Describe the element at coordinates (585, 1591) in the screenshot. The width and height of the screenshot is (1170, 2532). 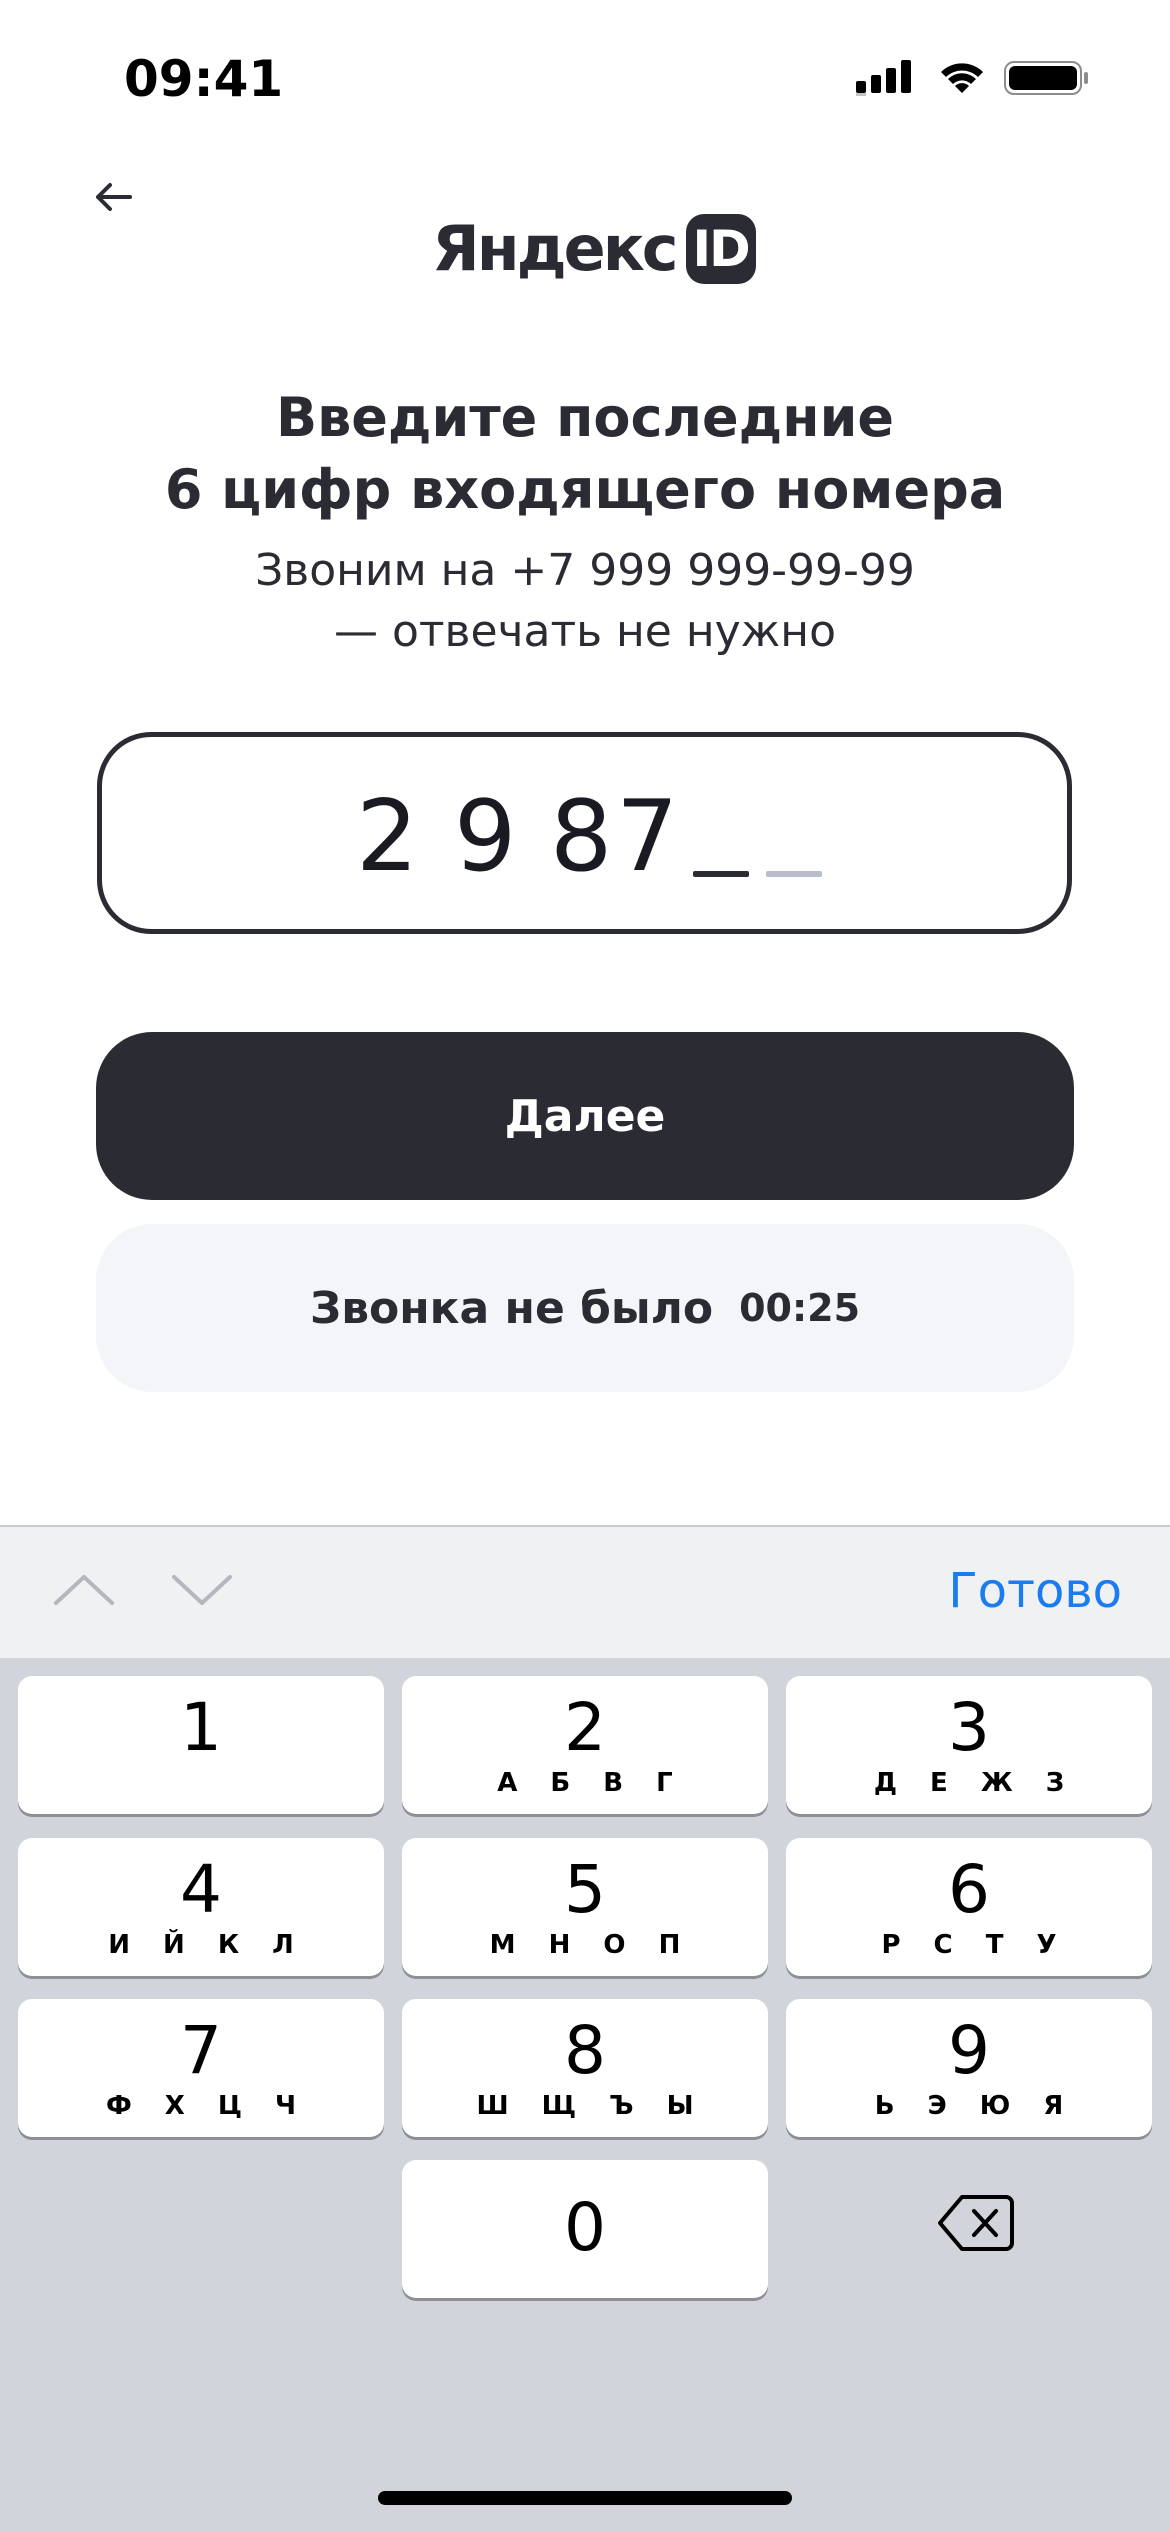
I see `keyboard-accessory-bar: Готово` at that location.